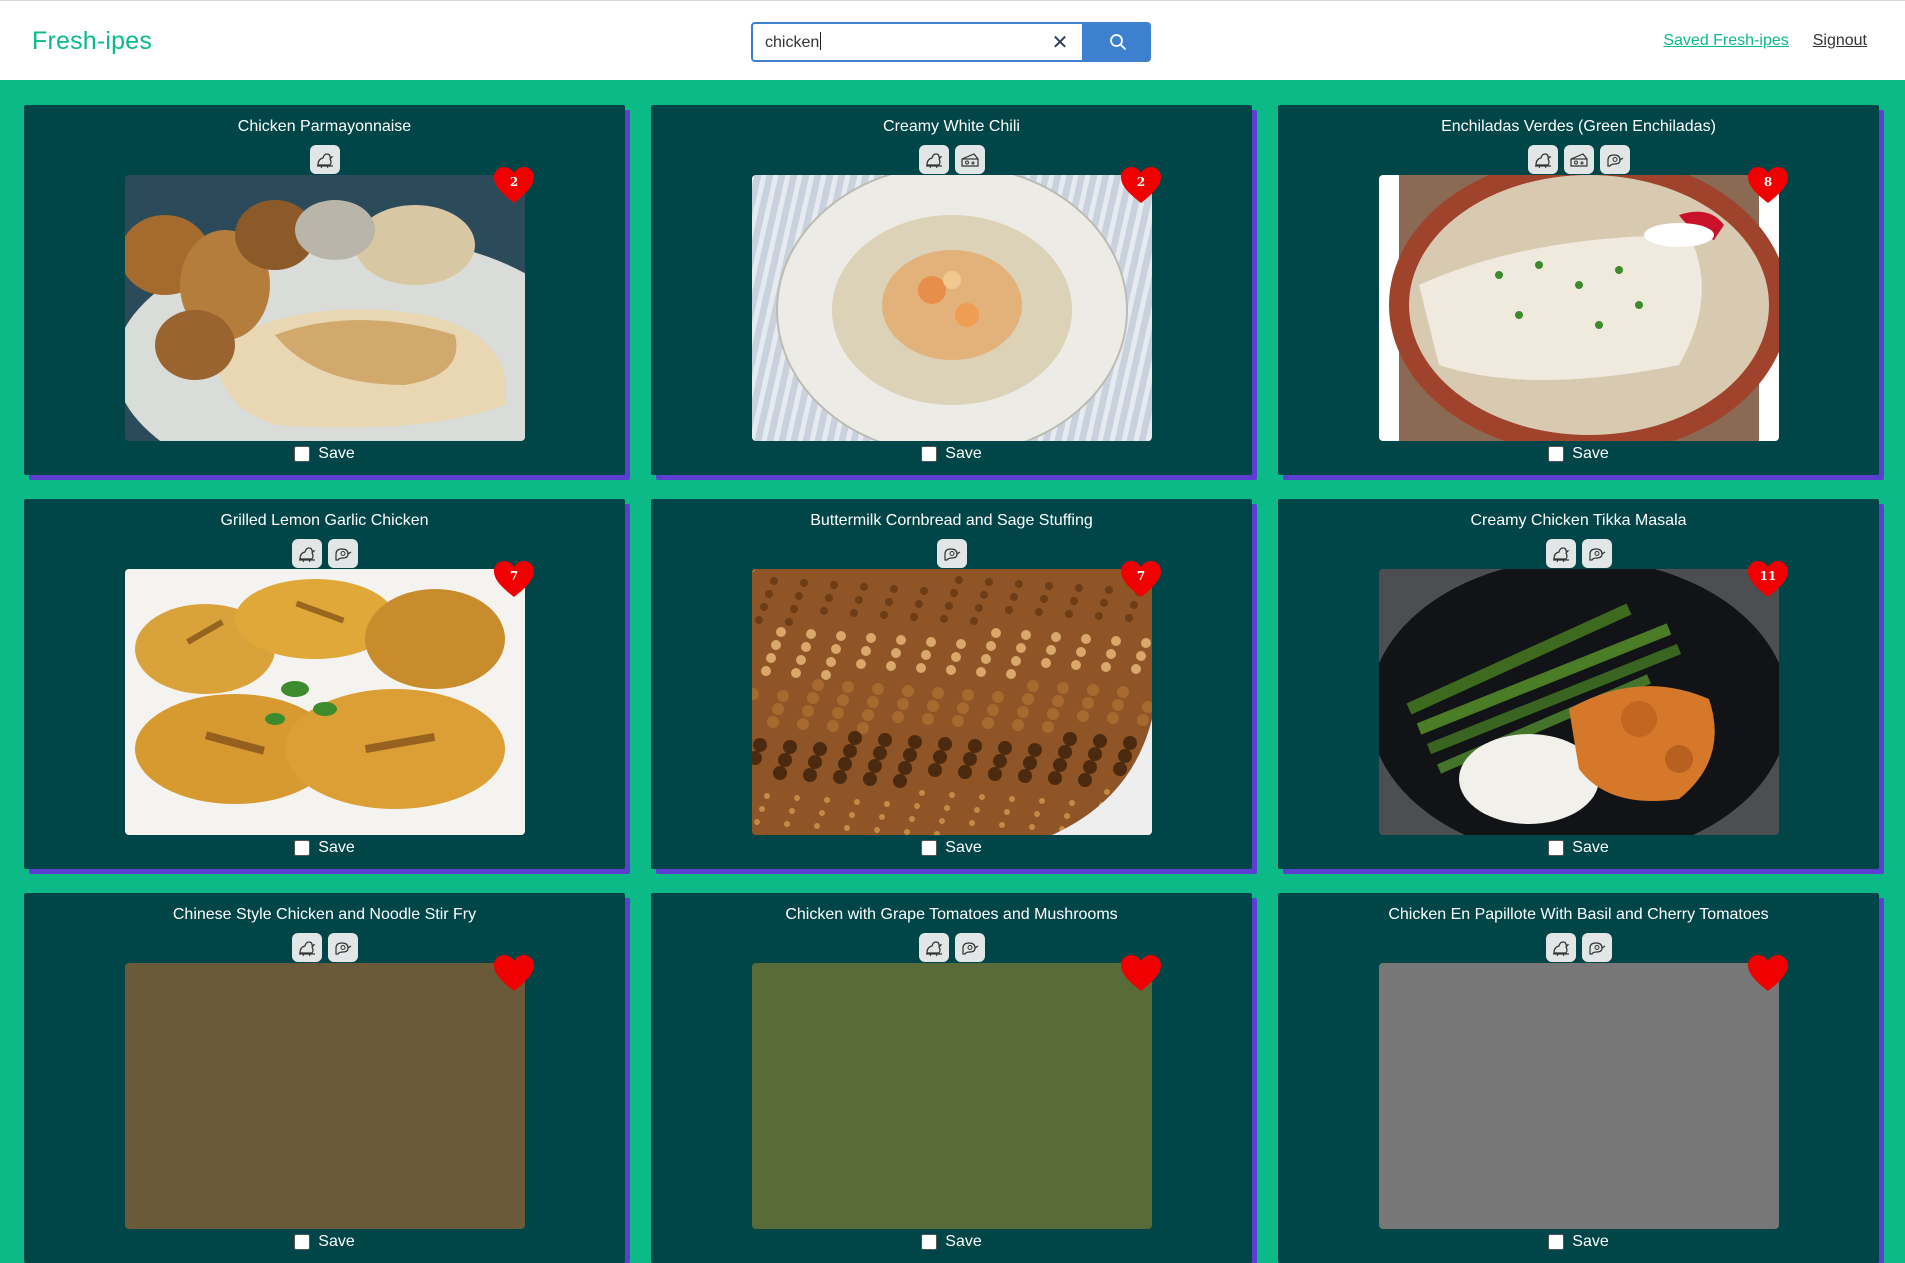 The height and width of the screenshot is (1263, 1905). Describe the element at coordinates (1768, 182) in the screenshot. I see `likes-count: 8` at that location.